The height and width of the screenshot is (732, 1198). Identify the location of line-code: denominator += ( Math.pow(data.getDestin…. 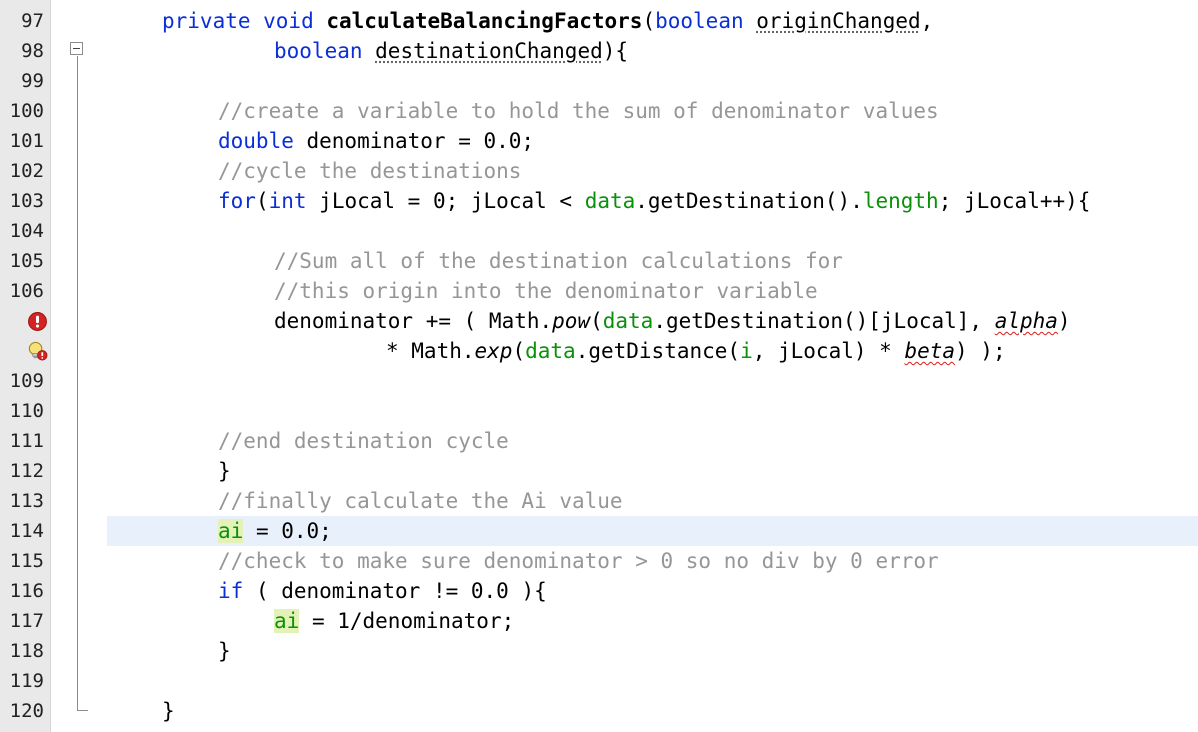
(672, 321).